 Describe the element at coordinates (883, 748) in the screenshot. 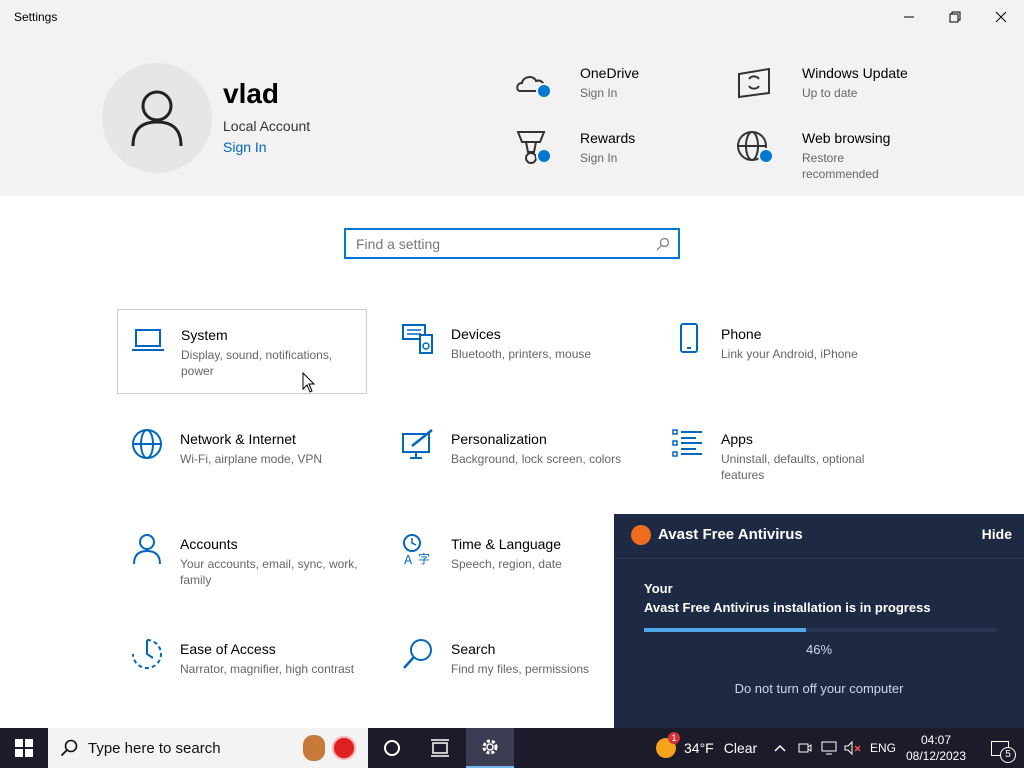

I see `language-indicator: ENG` at that location.